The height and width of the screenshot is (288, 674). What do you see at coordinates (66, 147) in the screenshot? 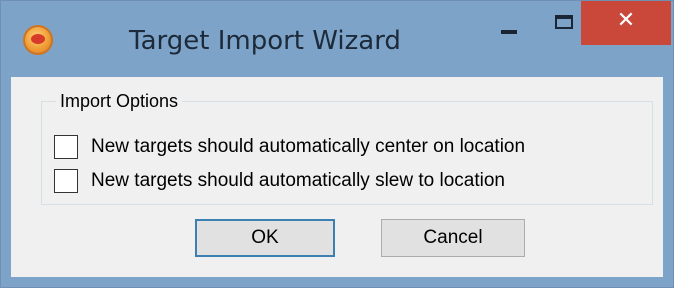
I see `center-on-location-checkbox` at bounding box center [66, 147].